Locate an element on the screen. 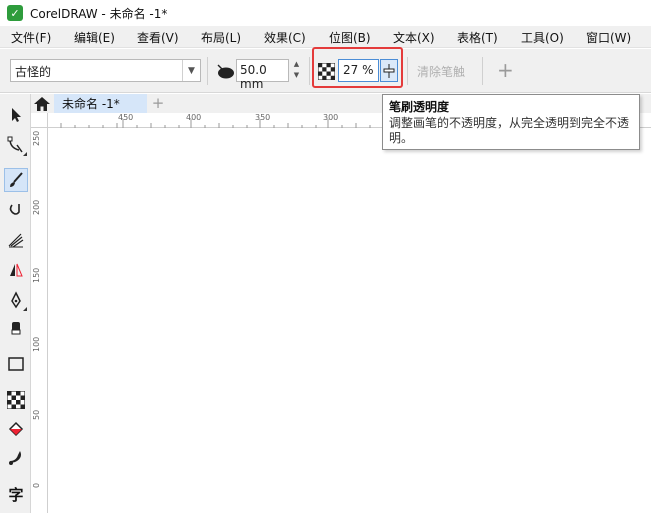  coreldraw-logo-icon: ✓ is located at coordinates (15, 13).